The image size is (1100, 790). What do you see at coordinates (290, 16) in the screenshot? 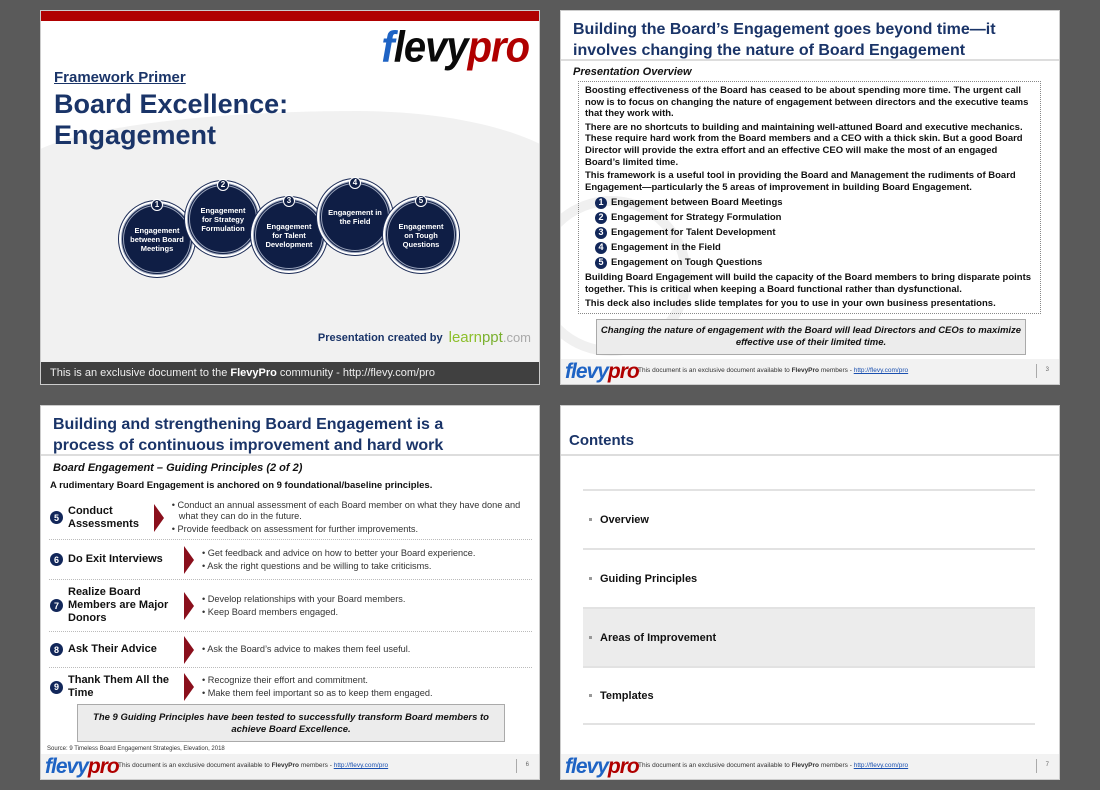
I see `top-accent-bar` at bounding box center [290, 16].